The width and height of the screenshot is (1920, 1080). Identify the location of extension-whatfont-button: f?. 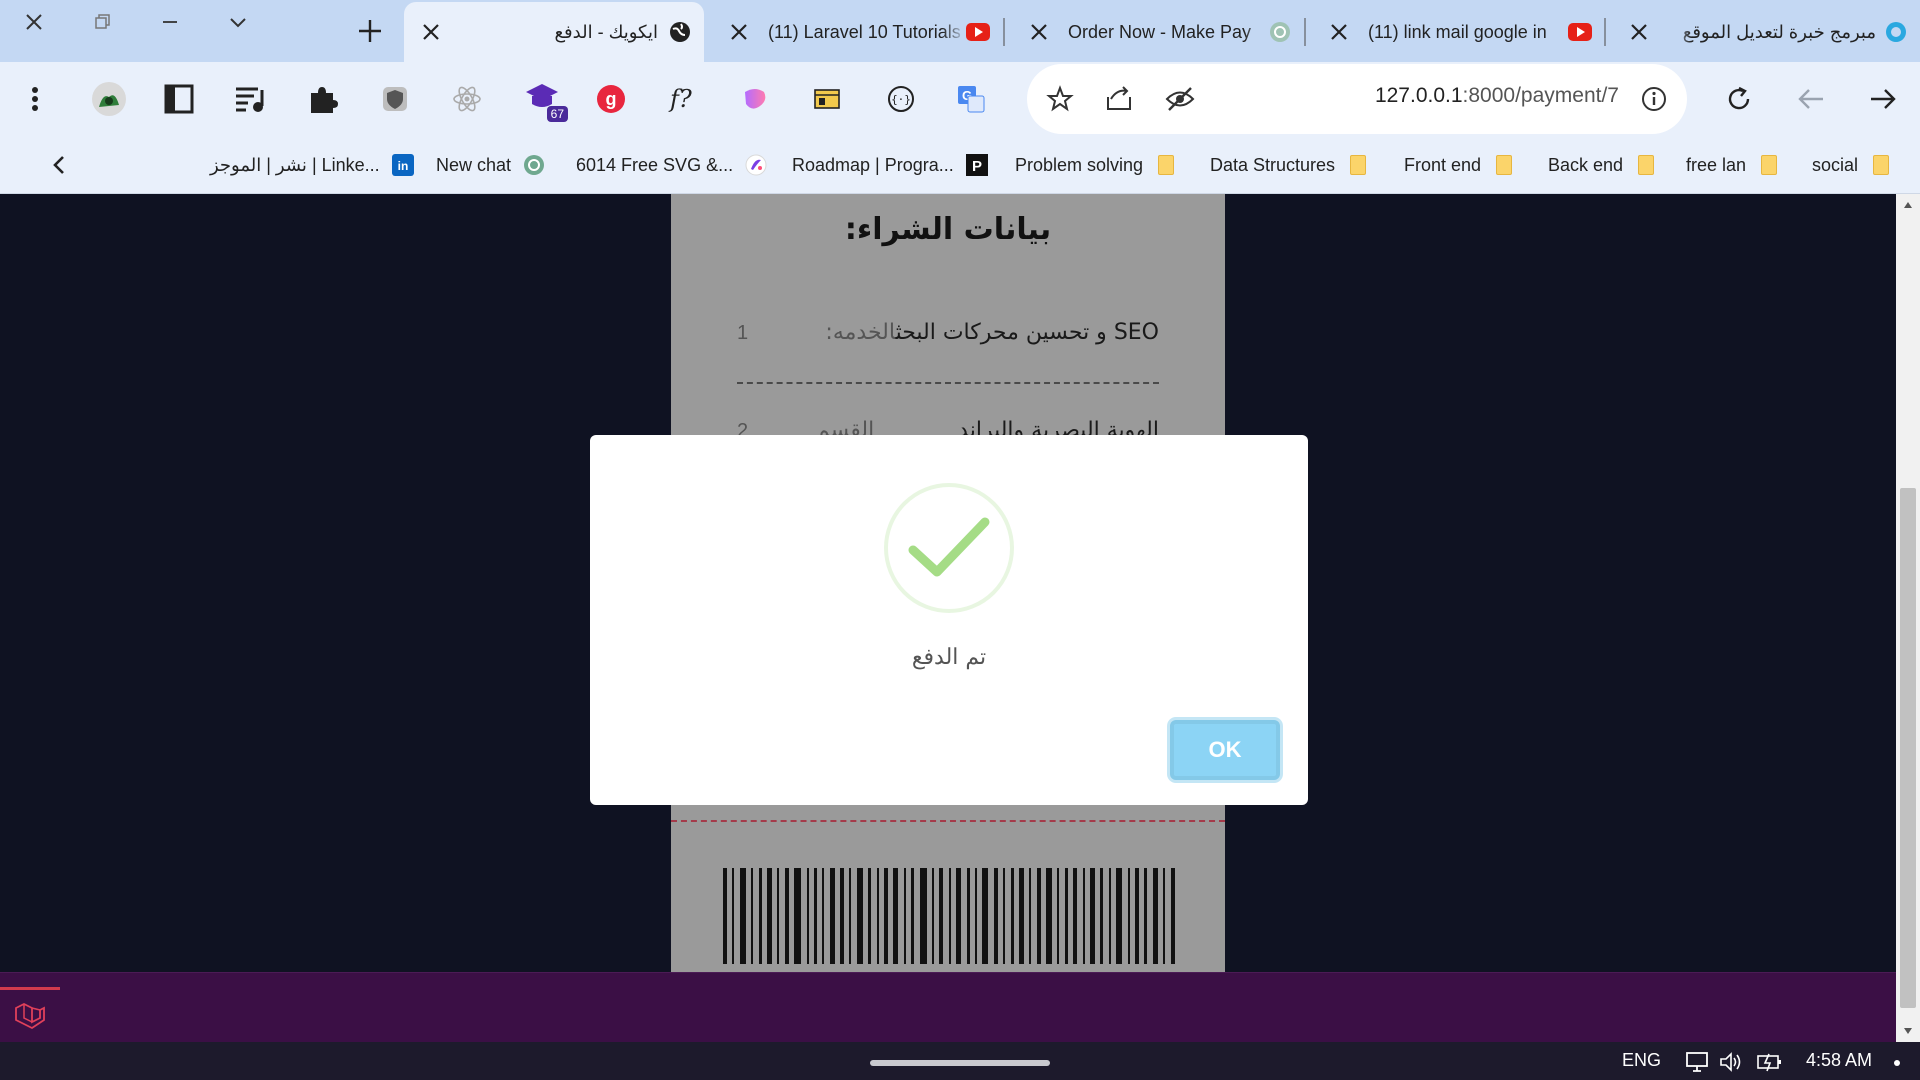
(685, 99).